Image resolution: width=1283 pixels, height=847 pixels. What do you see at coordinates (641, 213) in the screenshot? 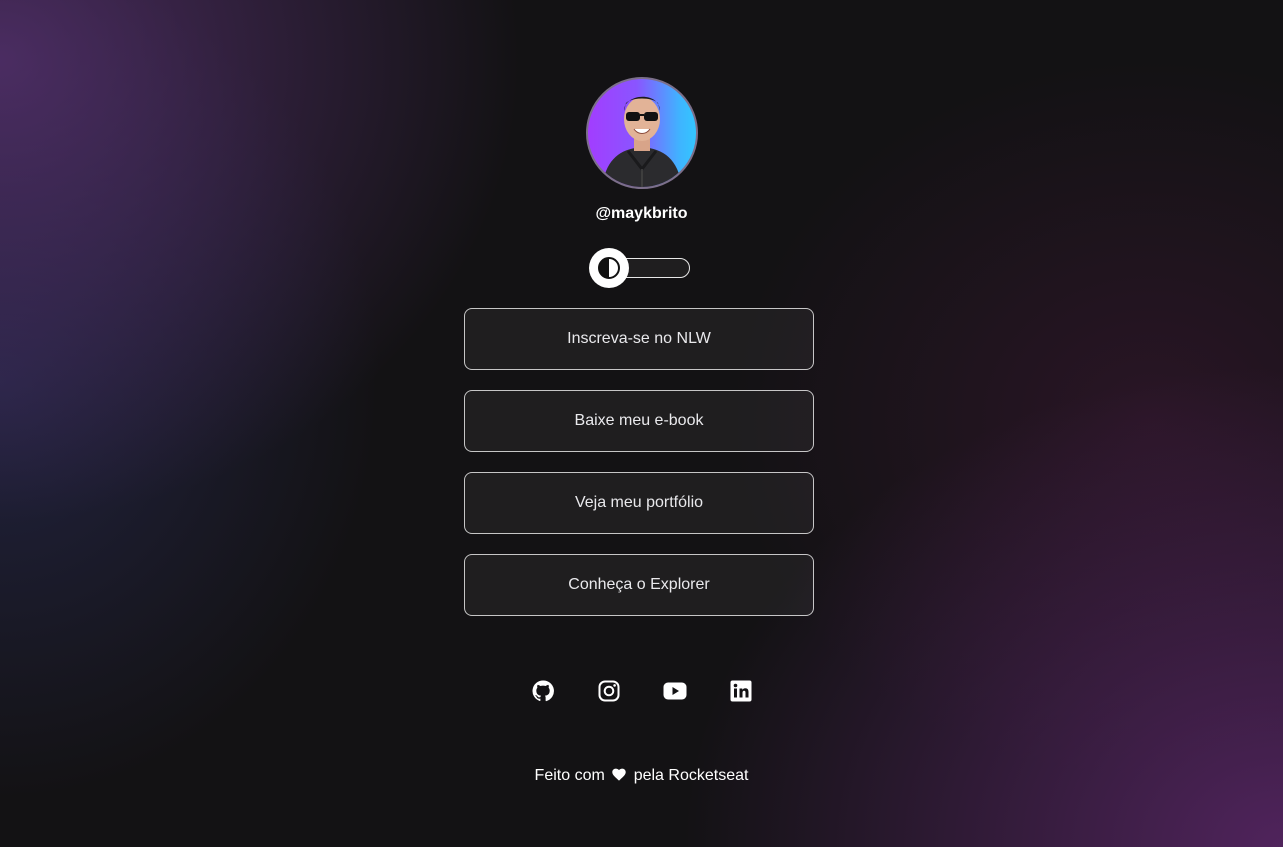
I see `username: @maykbrito` at bounding box center [641, 213].